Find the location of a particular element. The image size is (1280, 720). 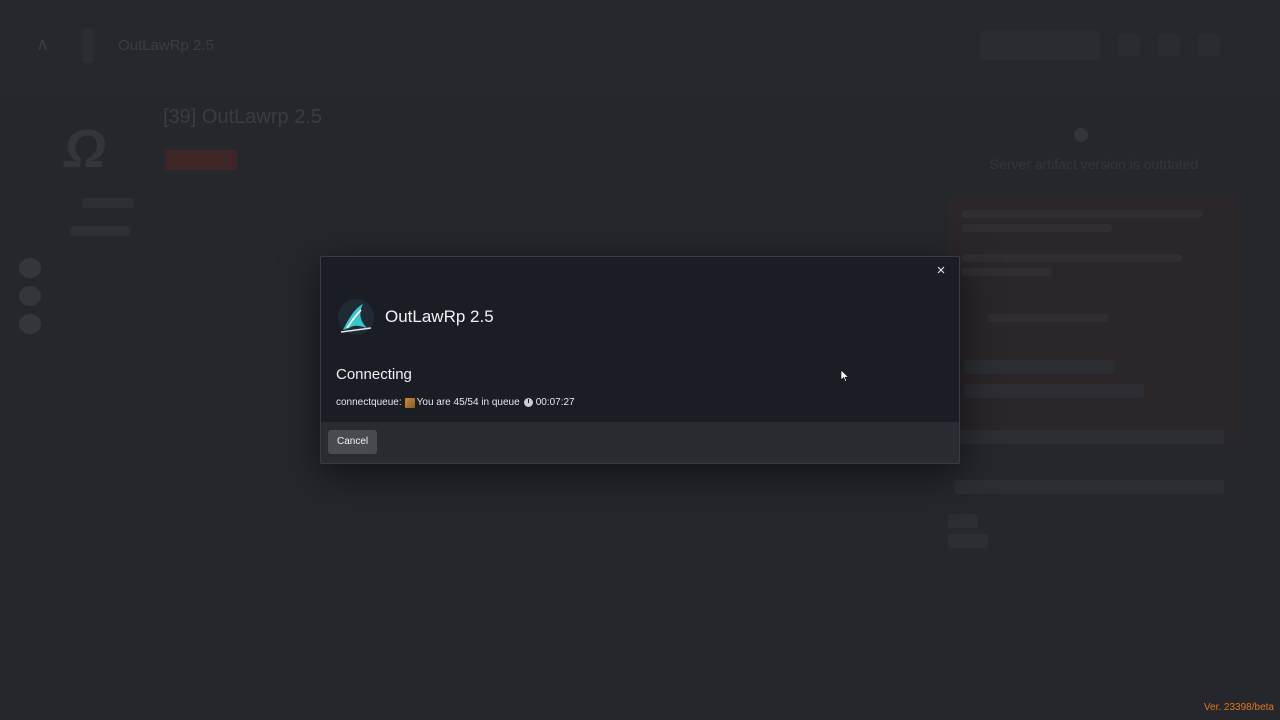

dialog-header: OutLawRp 2.5 is located at coordinates (415, 317).